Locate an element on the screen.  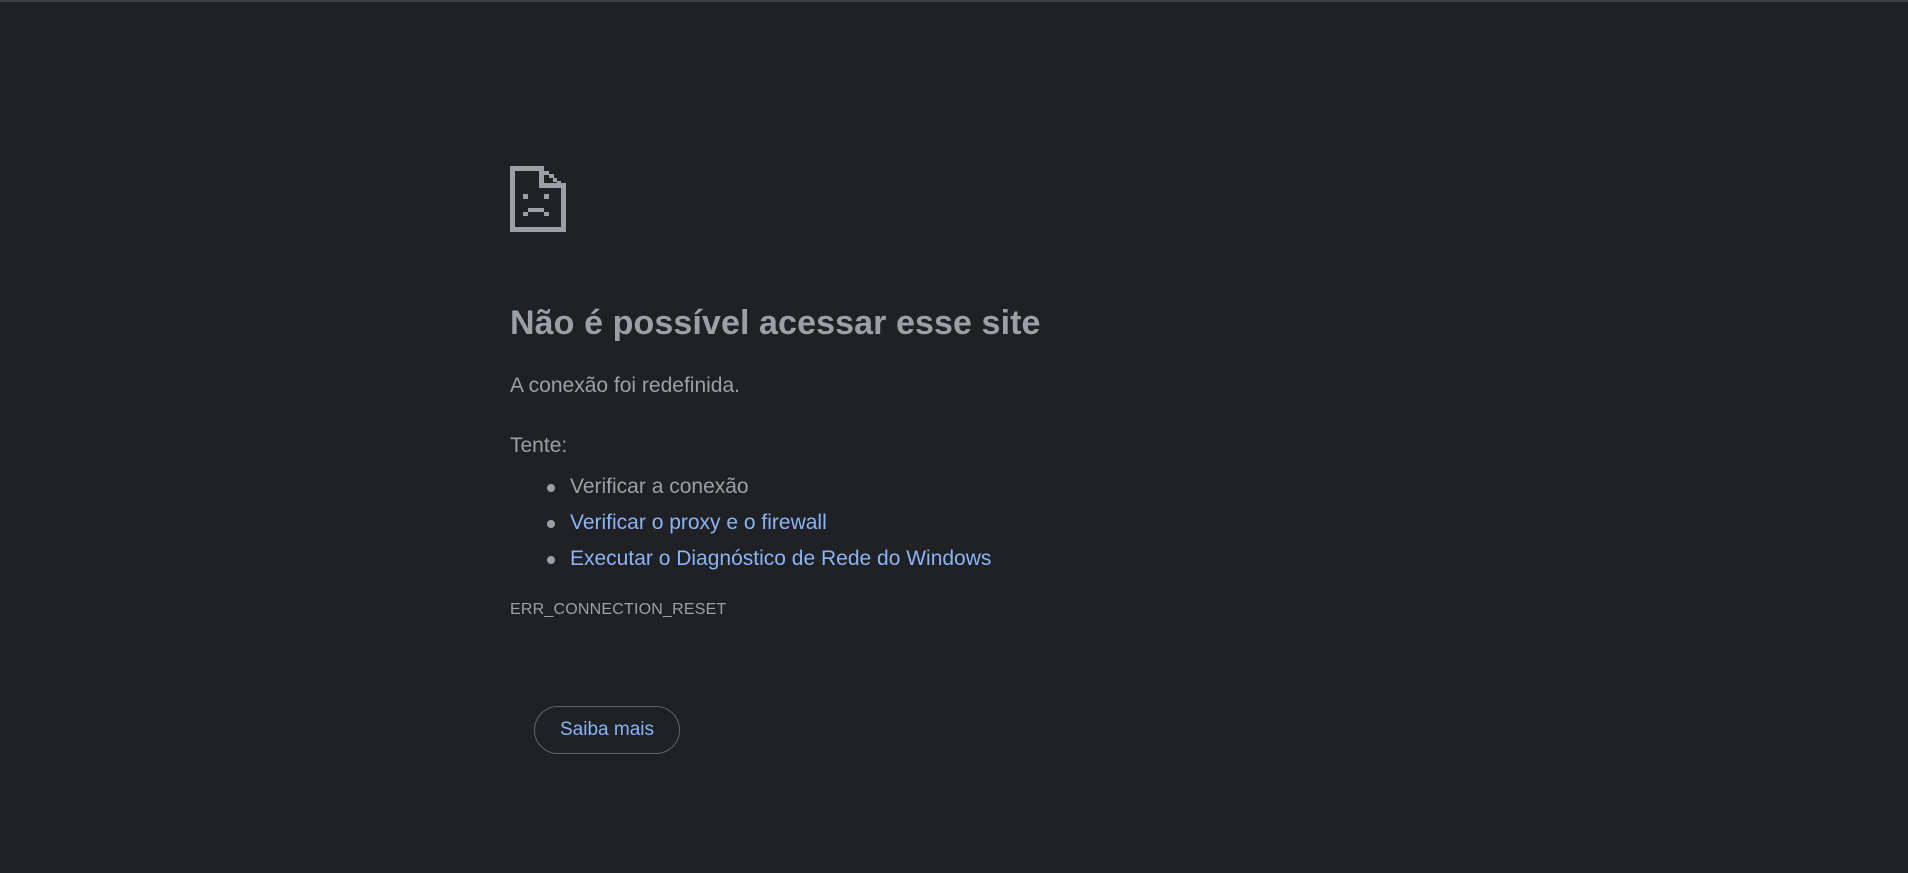
error-code: ERR_CONNECTION_RESET is located at coordinates (618, 609).